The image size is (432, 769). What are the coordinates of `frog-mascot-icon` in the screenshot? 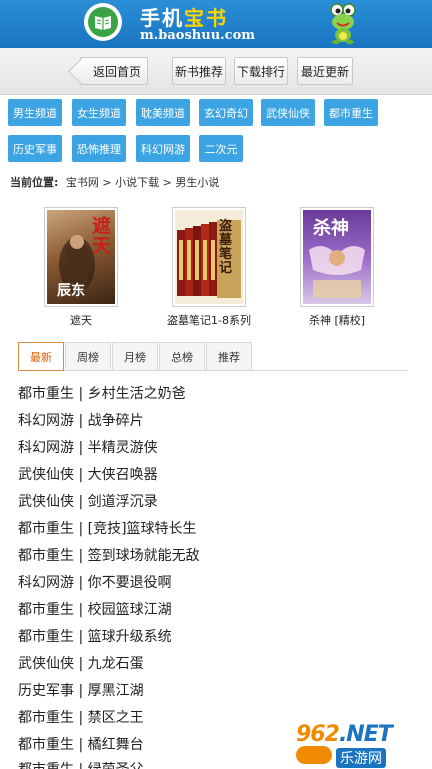 It's located at (343, 23).